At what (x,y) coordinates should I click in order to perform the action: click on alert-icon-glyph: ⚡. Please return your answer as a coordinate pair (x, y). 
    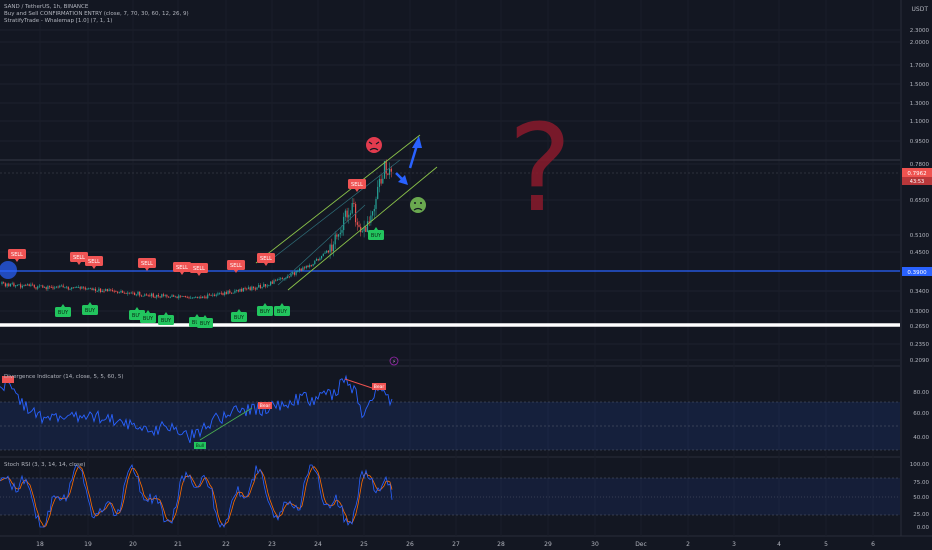
    Looking at the image, I should click on (394, 362).